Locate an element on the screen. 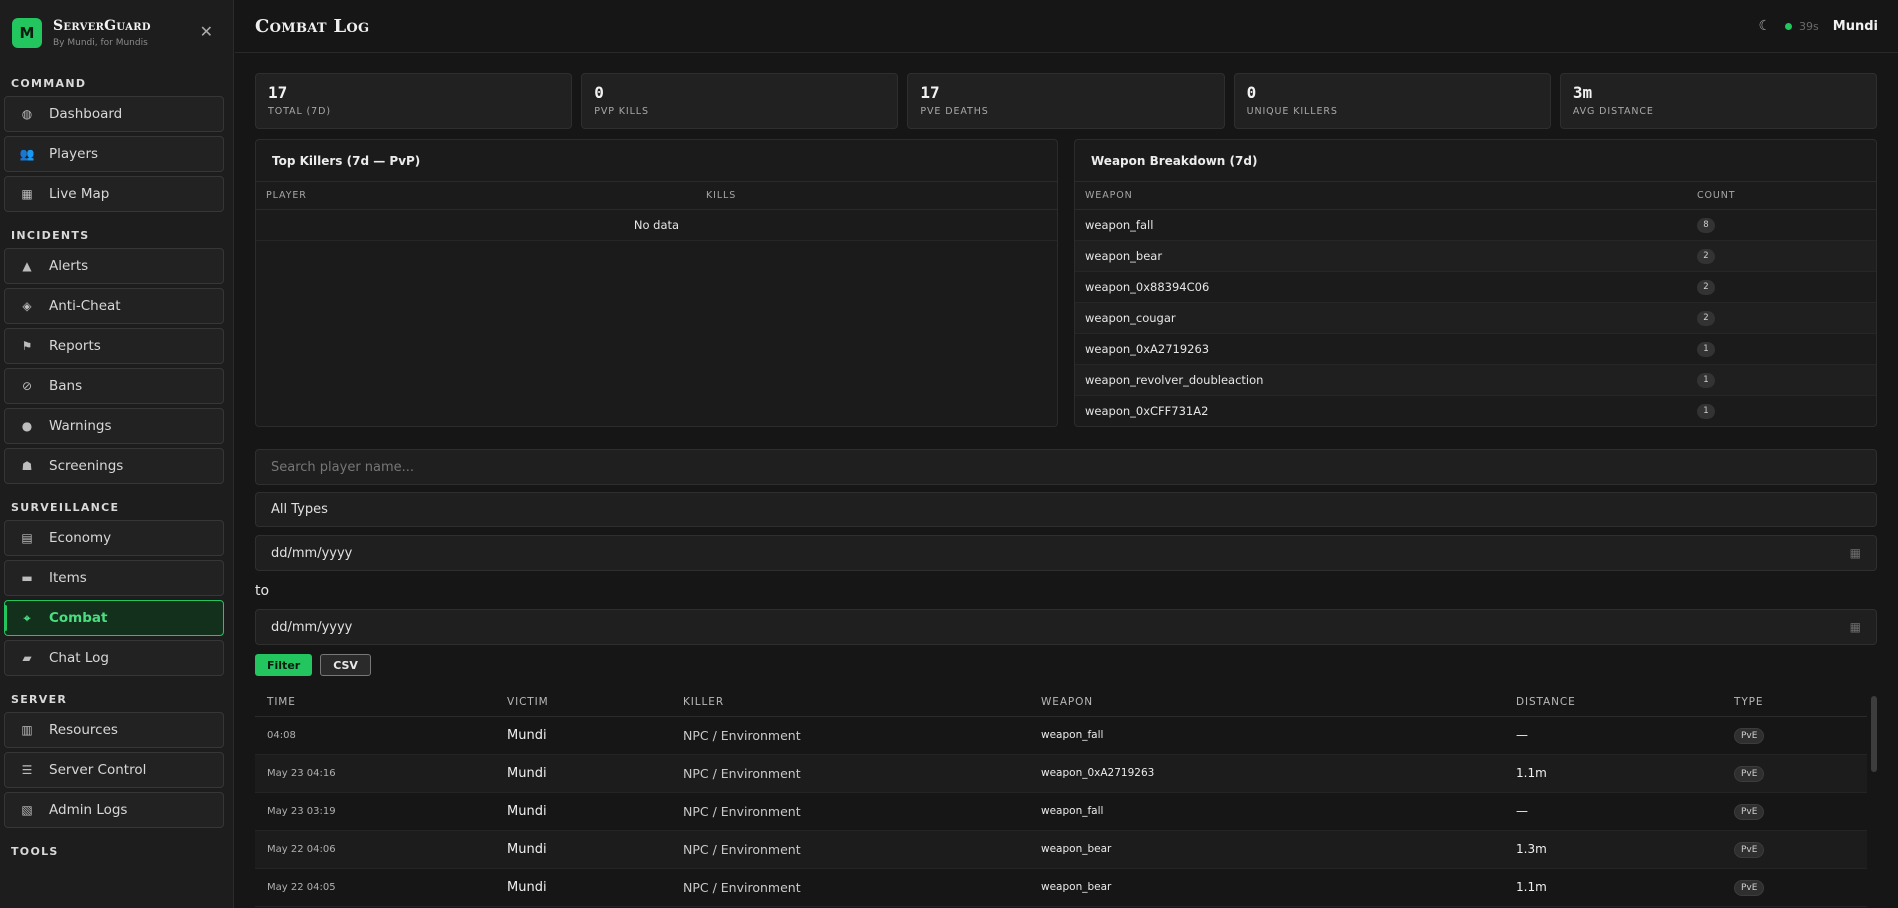  date-from-input: dd/mm/yyyy ▦ is located at coordinates (1066, 553).